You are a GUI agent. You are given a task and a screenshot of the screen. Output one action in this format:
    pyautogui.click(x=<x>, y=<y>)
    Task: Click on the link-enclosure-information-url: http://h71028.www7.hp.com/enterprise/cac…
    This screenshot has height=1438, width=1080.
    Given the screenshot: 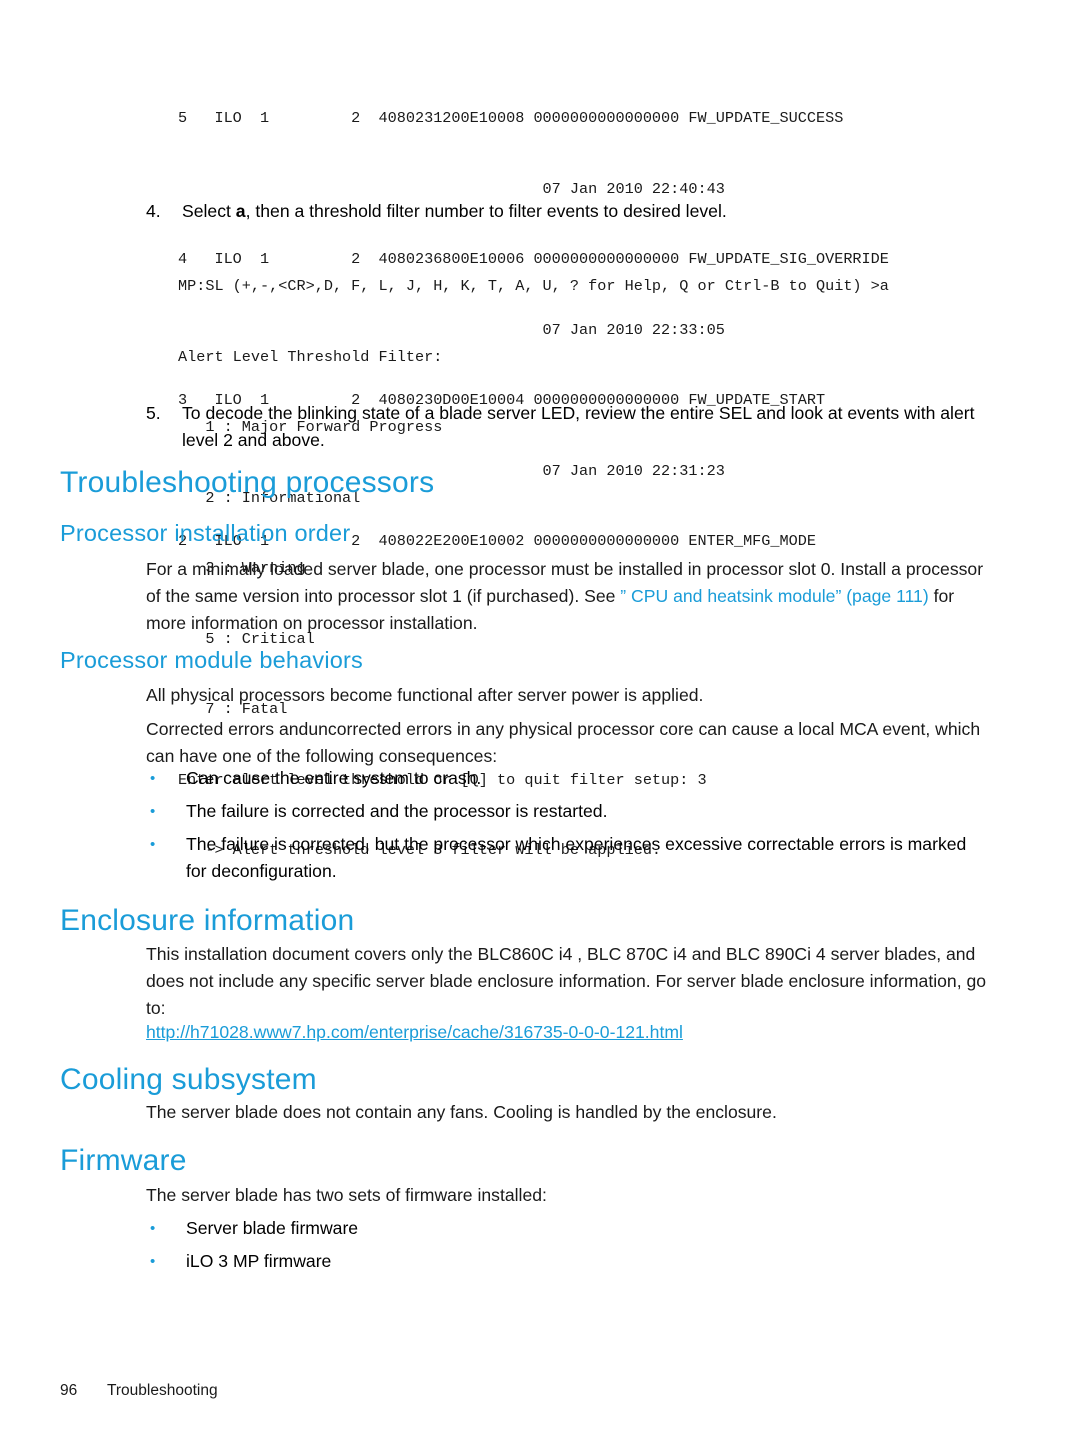 What is the action you would take?
    pyautogui.click(x=414, y=1032)
    